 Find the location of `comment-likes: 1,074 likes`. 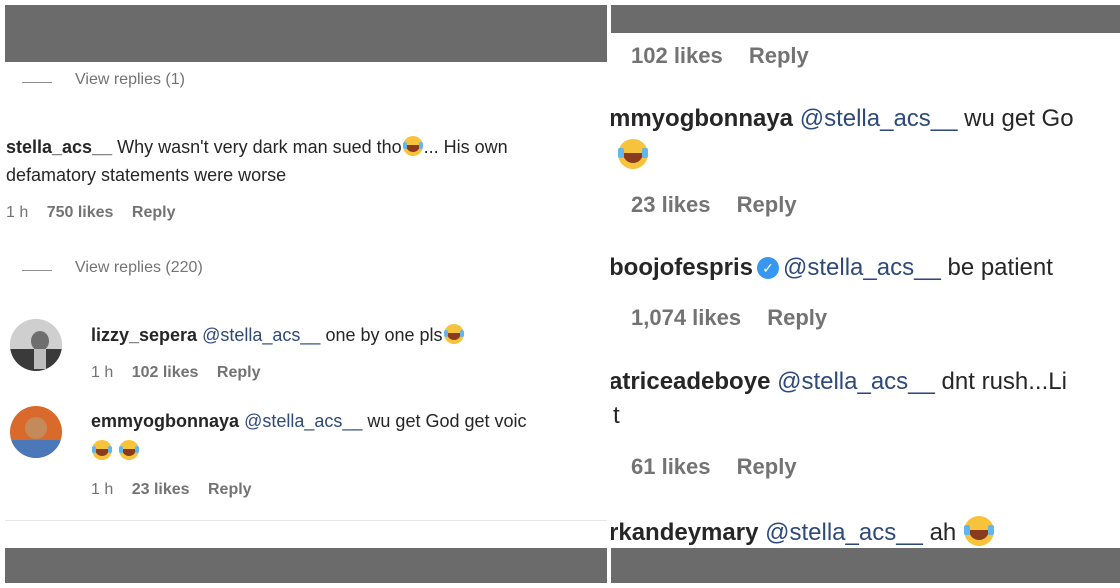

comment-likes: 1,074 likes is located at coordinates (686, 317).